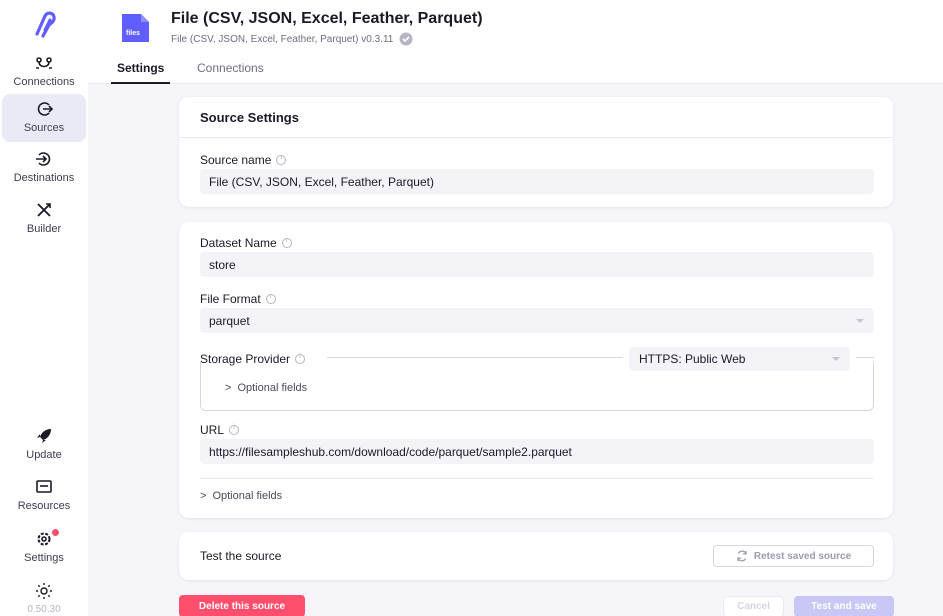 This screenshot has height=616, width=943. Describe the element at coordinates (55, 532) in the screenshot. I see `notification-dot` at that location.